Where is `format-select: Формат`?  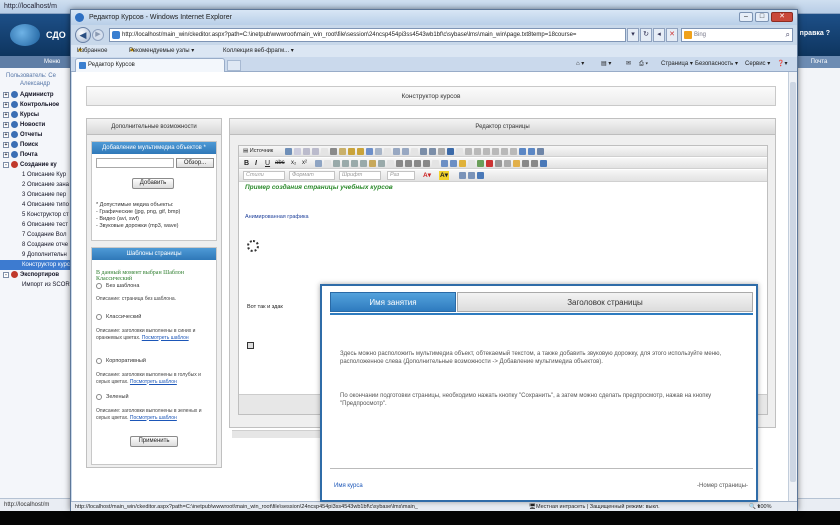
format-select: Формат is located at coordinates (312, 175).